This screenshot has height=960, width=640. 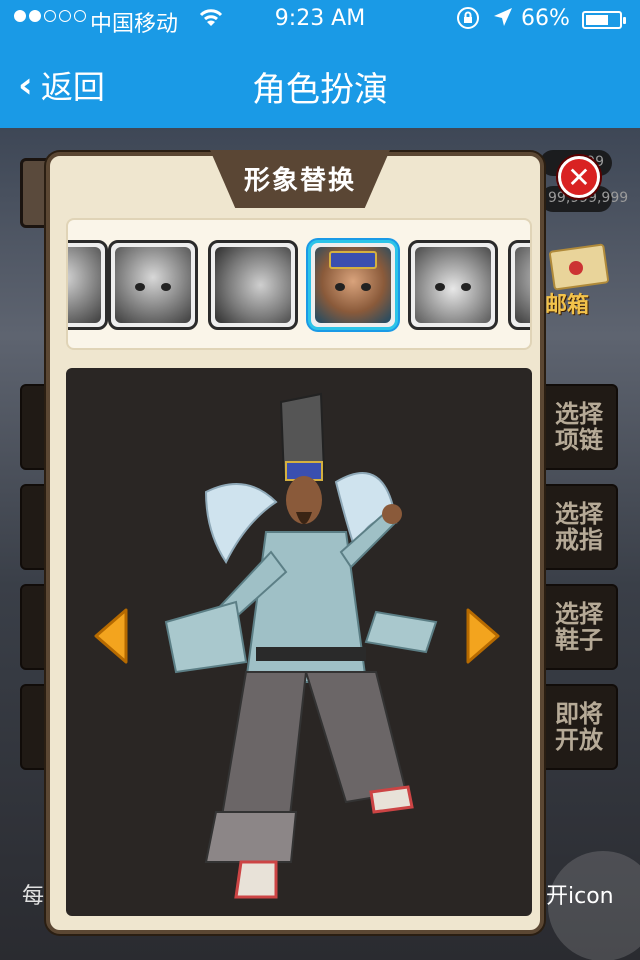 I want to click on avatar-strip, so click(x=299, y=284).